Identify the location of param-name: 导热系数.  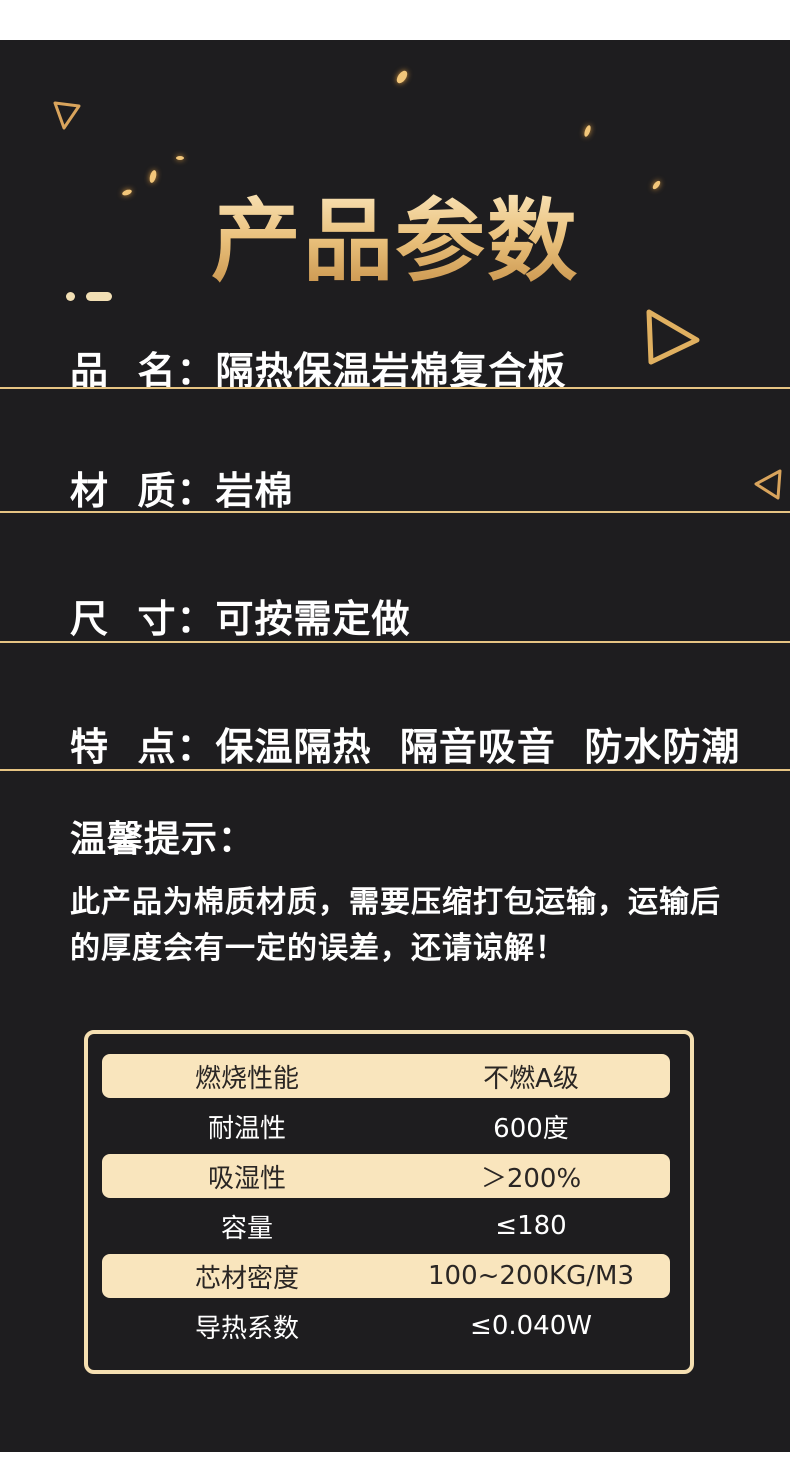
(246, 1328).